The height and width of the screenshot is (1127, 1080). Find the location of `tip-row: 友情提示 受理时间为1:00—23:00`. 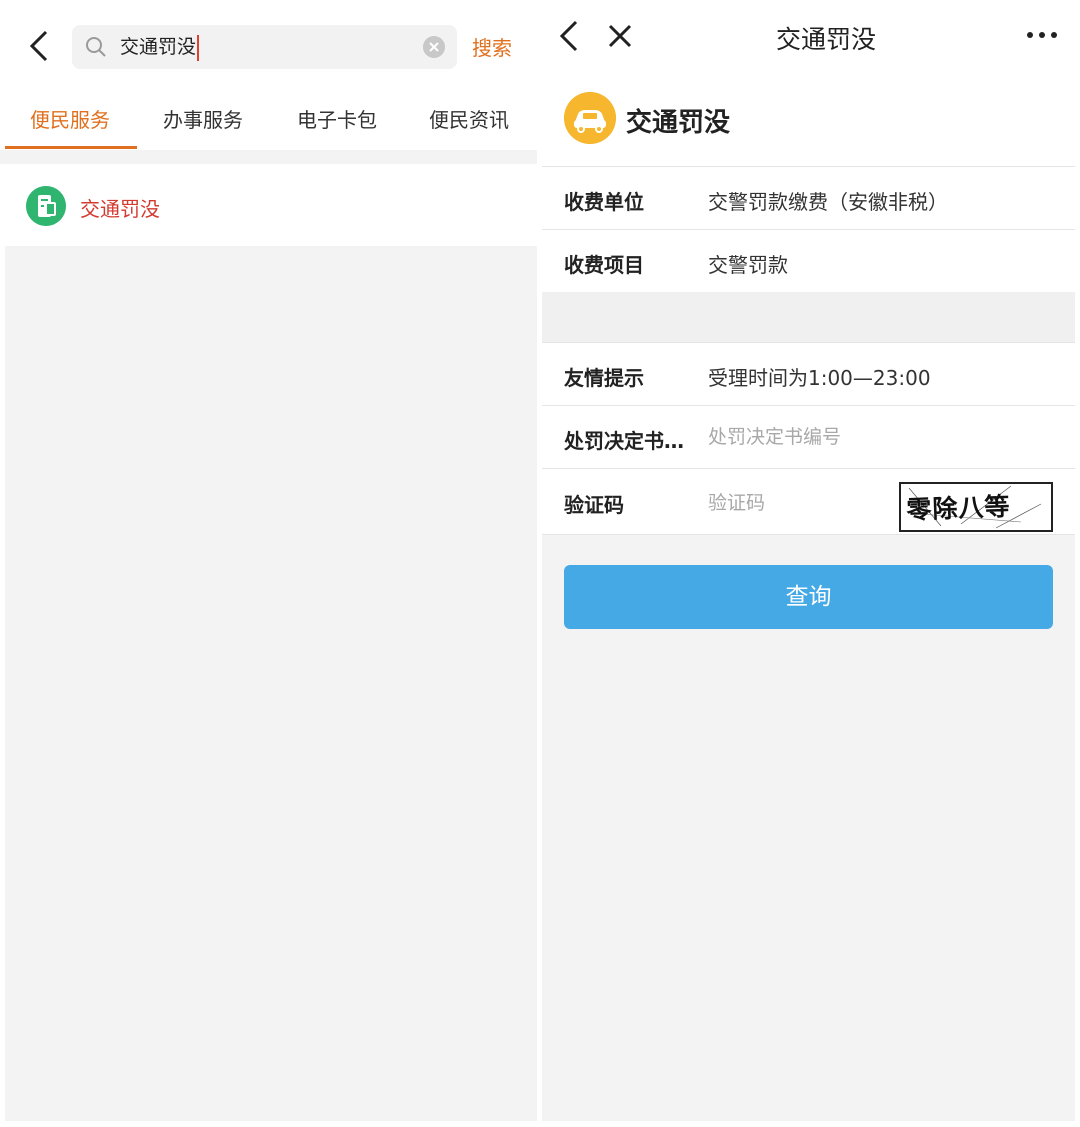

tip-row: 友情提示 受理时间为1:00—23:00 is located at coordinates (808, 374).